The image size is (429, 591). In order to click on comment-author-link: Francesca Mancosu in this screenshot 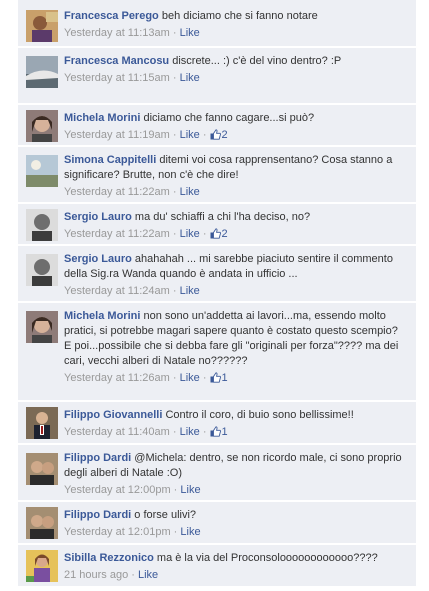, I will do `click(116, 61)`.